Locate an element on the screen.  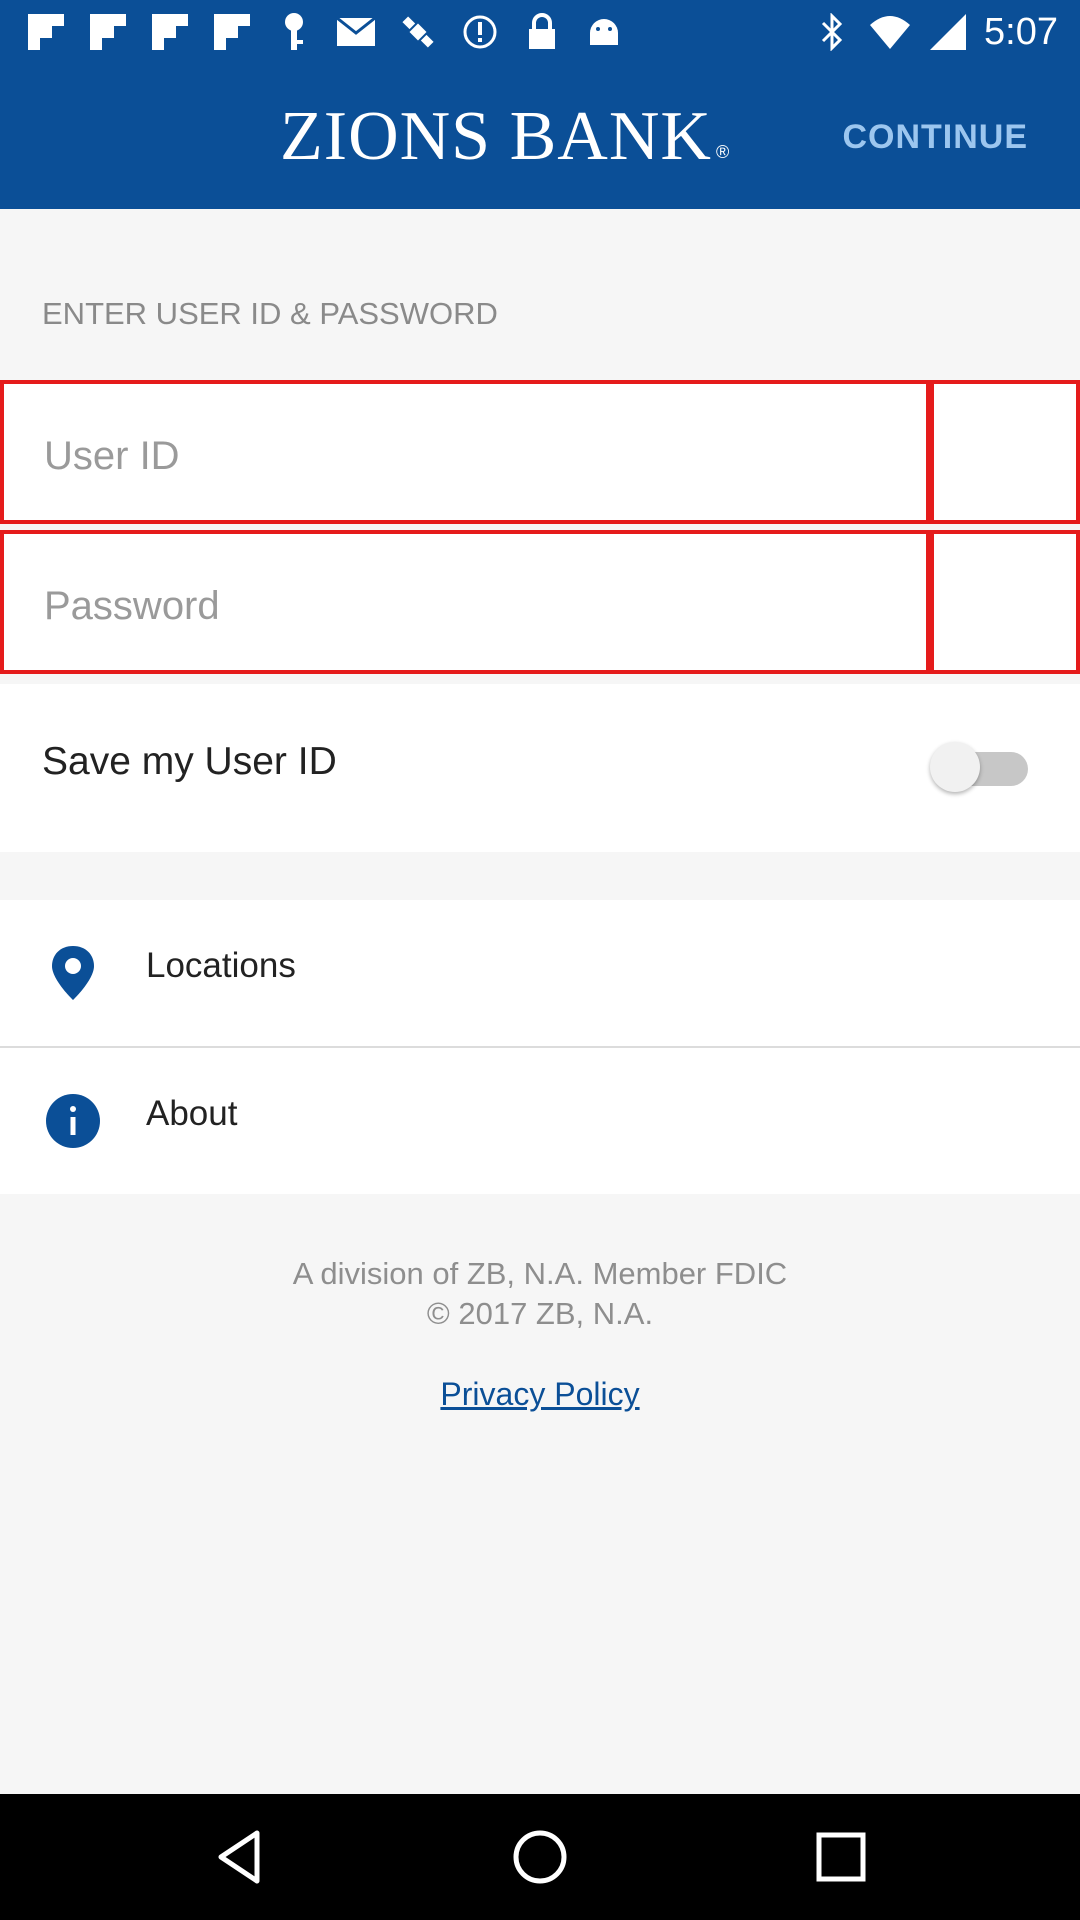
save-user-id-toggle is located at coordinates (982, 768).